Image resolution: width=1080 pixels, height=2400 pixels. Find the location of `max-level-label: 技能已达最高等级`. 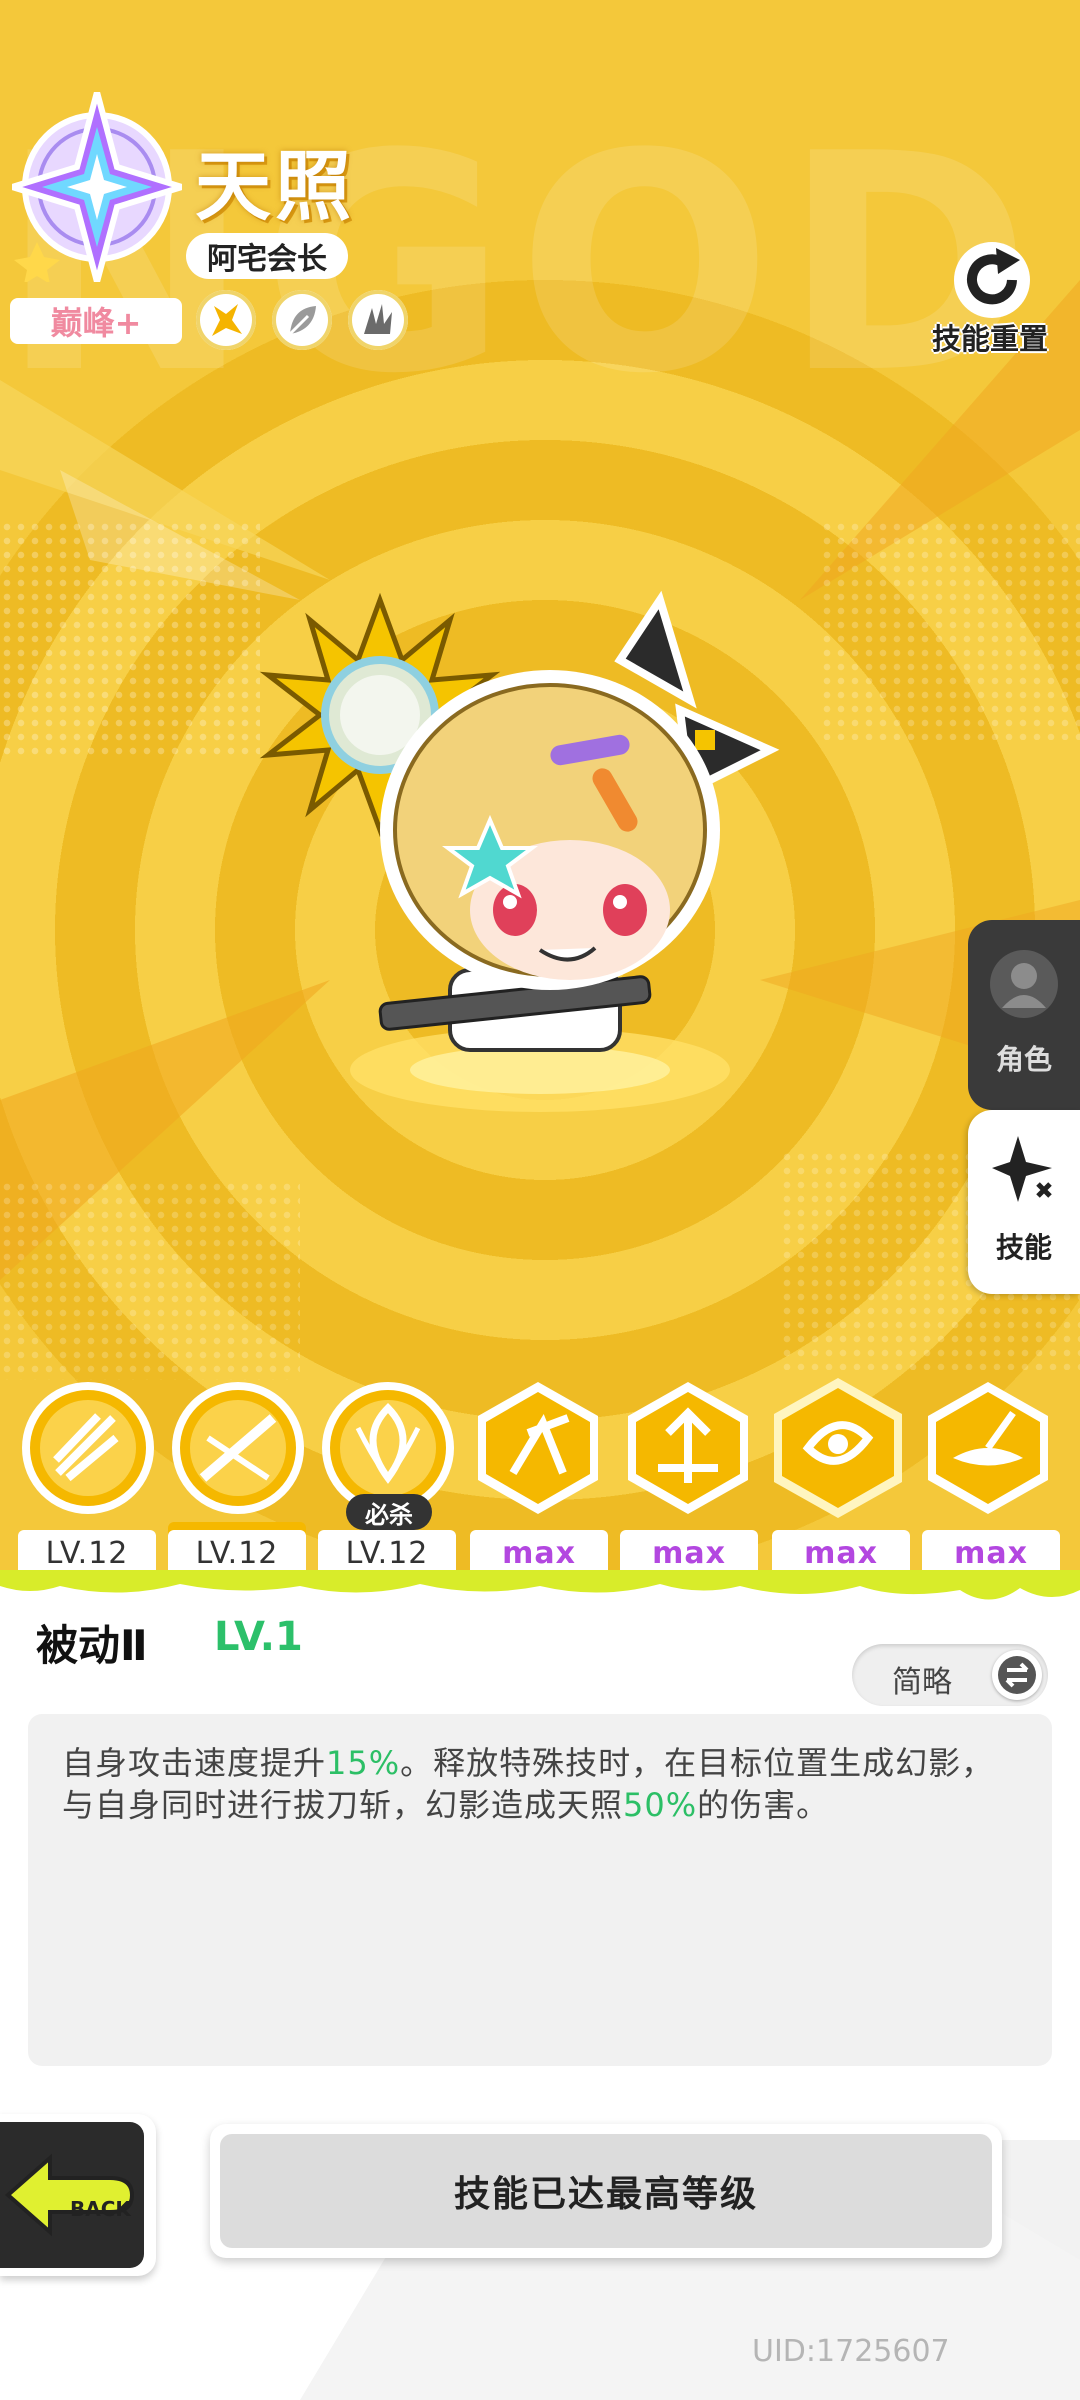

max-level-label: 技能已达最高等级 is located at coordinates (606, 2191).